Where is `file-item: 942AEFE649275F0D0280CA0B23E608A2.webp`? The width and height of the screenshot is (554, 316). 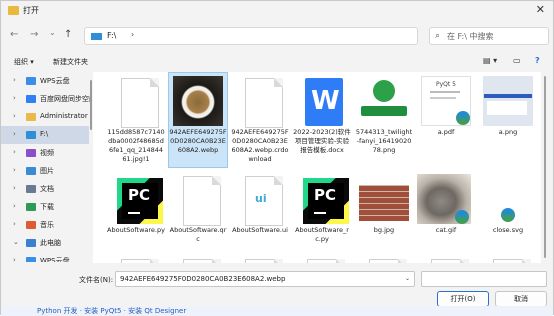 file-item: 942AEFE649275F0D0280CA0B23E608A2.webp is located at coordinates (198, 120).